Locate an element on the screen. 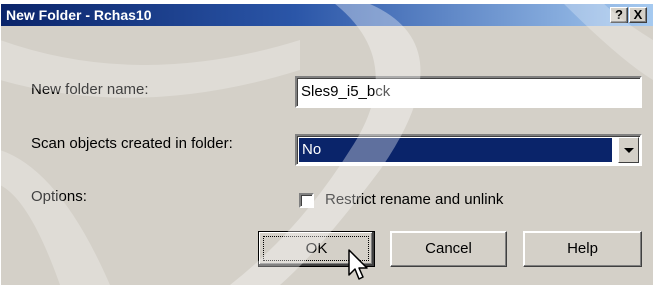 The image size is (653, 285). scan-objects-select: No is located at coordinates (468, 150).